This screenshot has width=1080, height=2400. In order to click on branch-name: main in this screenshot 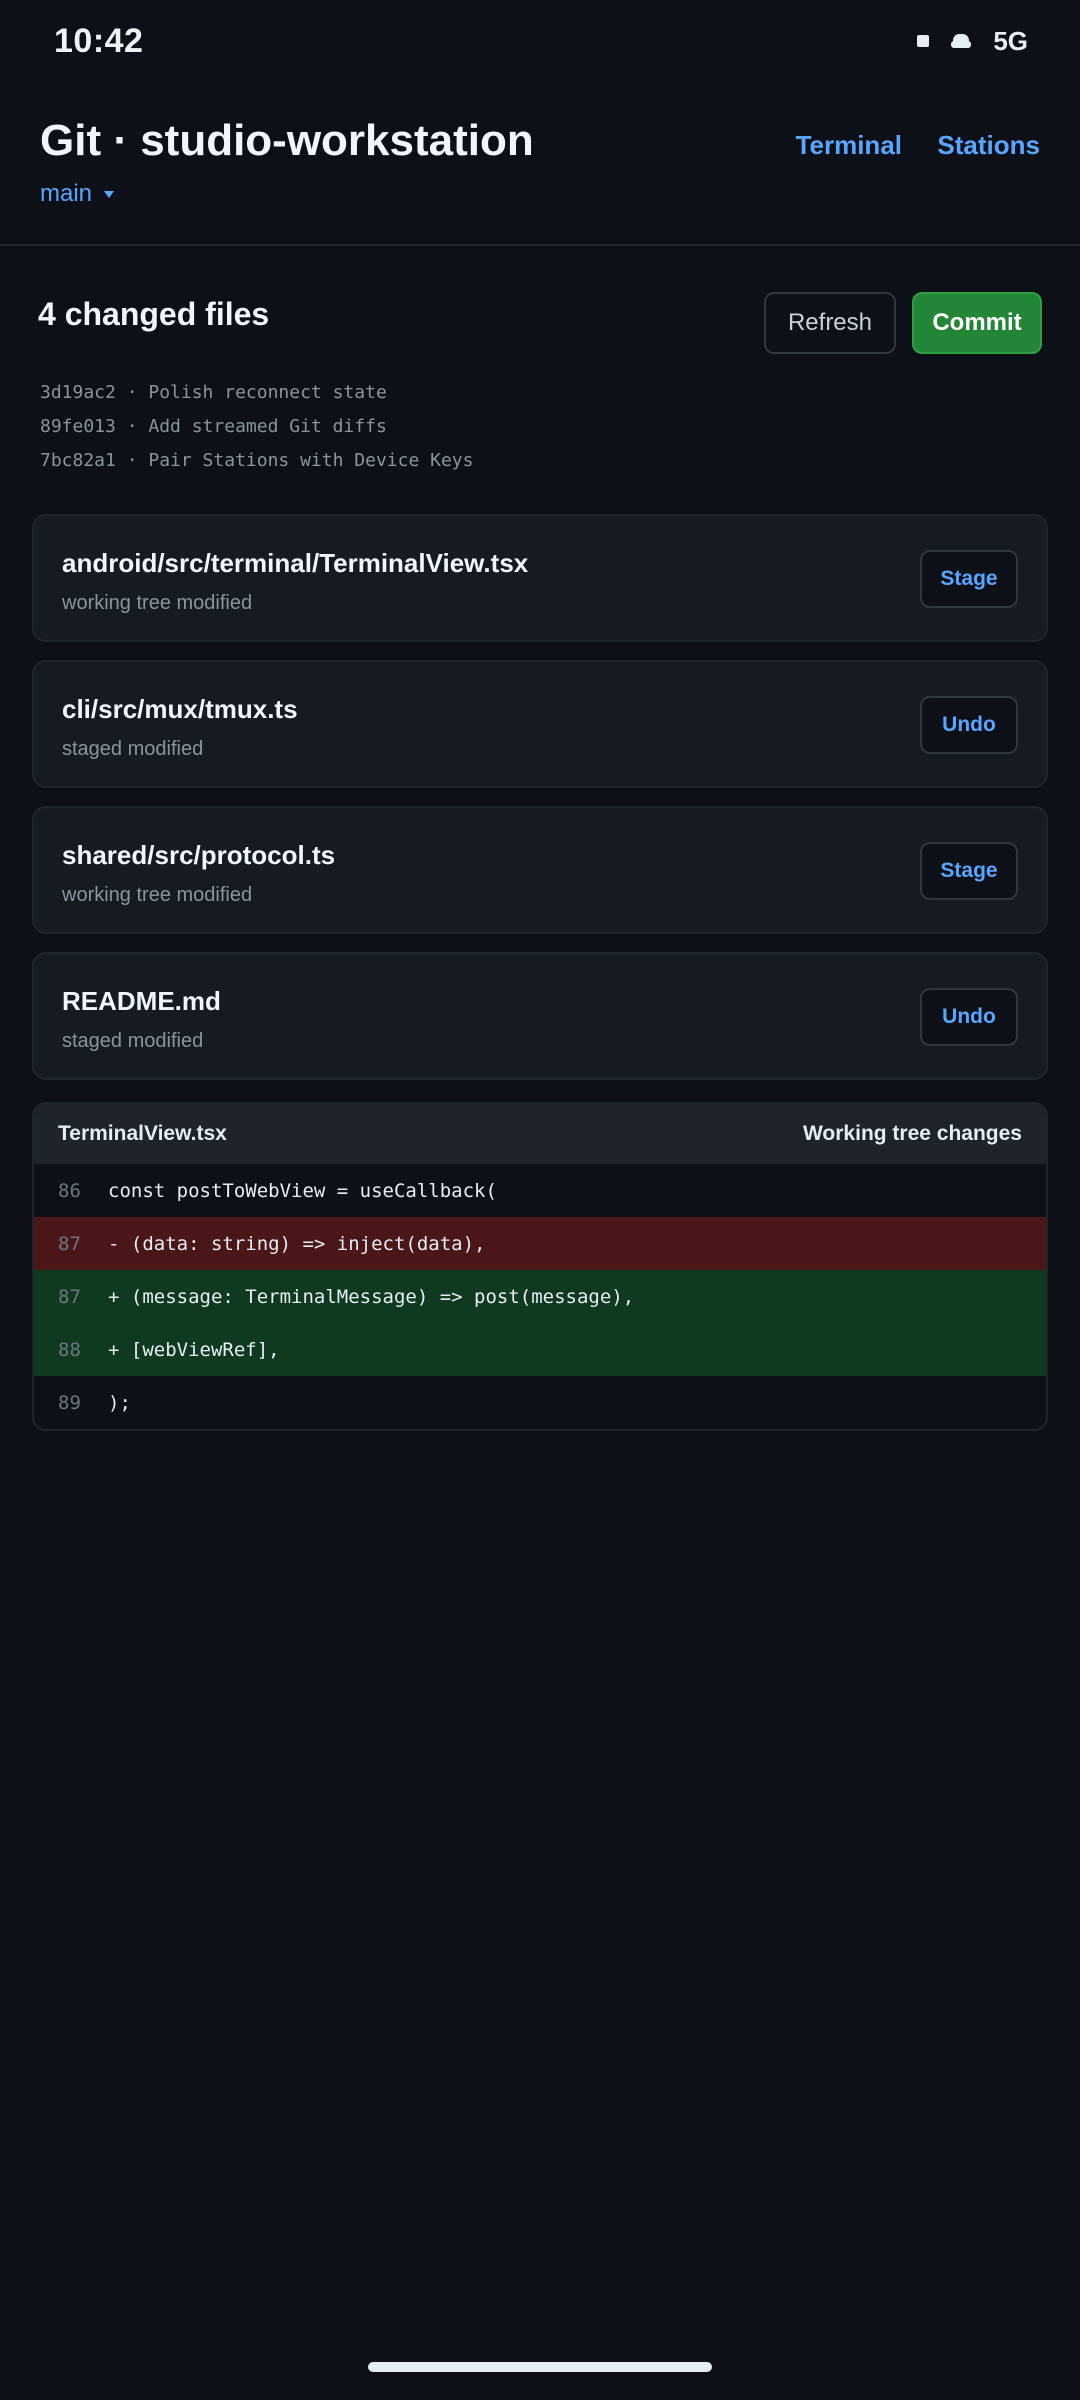, I will do `click(66, 193)`.